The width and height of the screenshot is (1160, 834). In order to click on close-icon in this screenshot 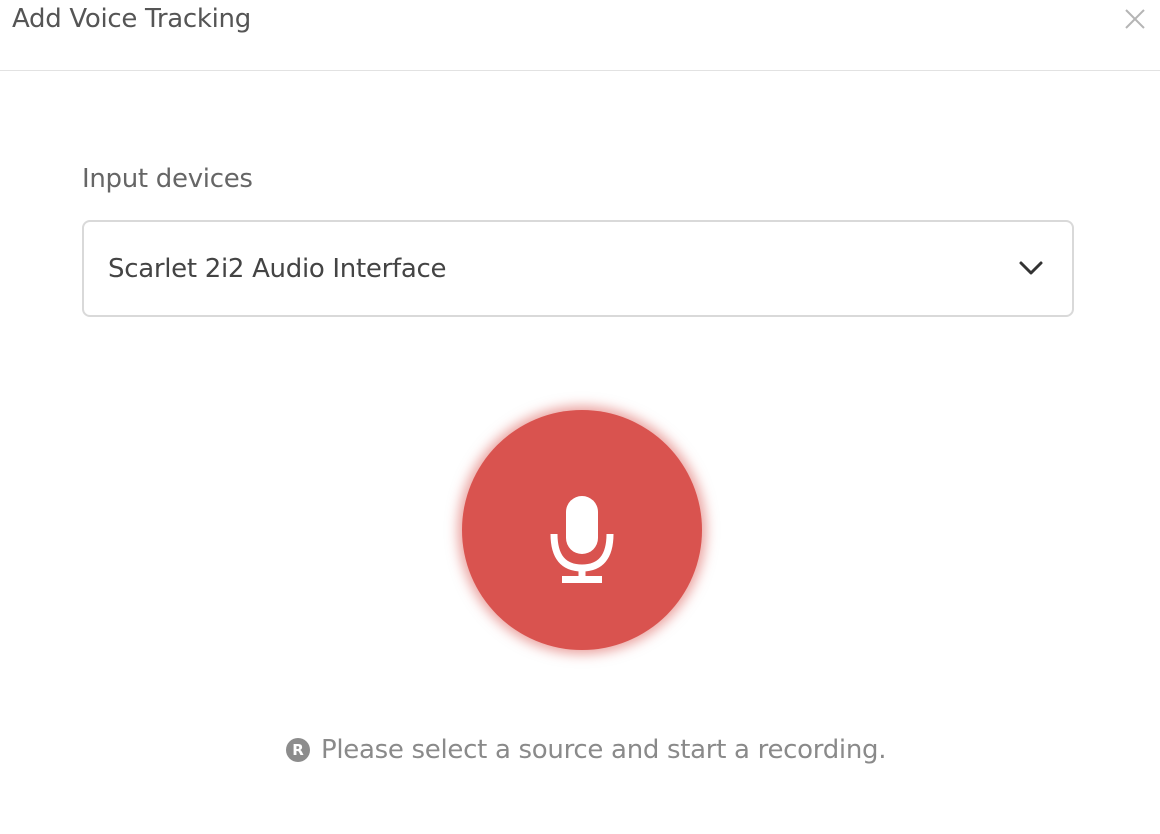, I will do `click(1135, 19)`.